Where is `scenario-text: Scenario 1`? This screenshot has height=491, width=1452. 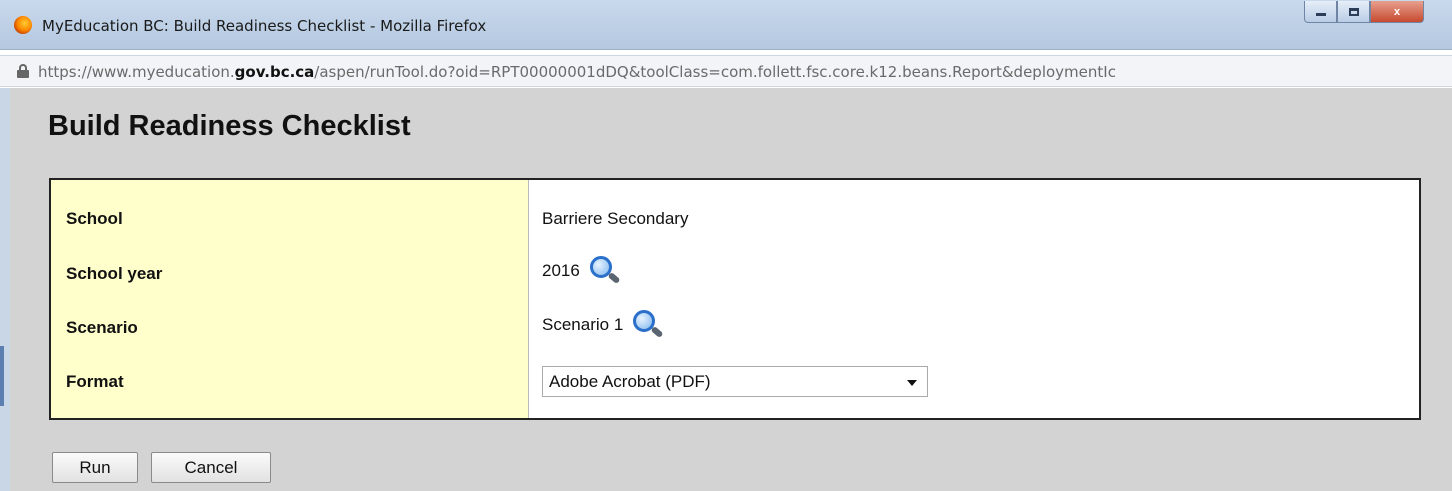 scenario-text: Scenario 1 is located at coordinates (583, 324).